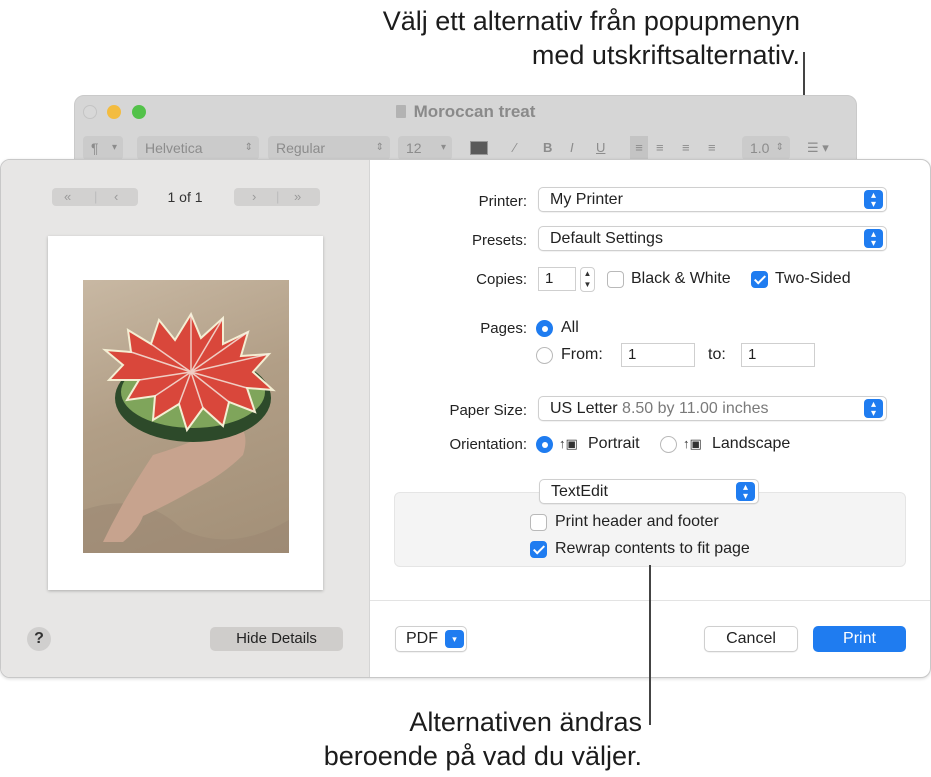 This screenshot has height=777, width=931. Describe the element at coordinates (587, 279) in the screenshot. I see `copies-stepper: ▲ ▼` at that location.